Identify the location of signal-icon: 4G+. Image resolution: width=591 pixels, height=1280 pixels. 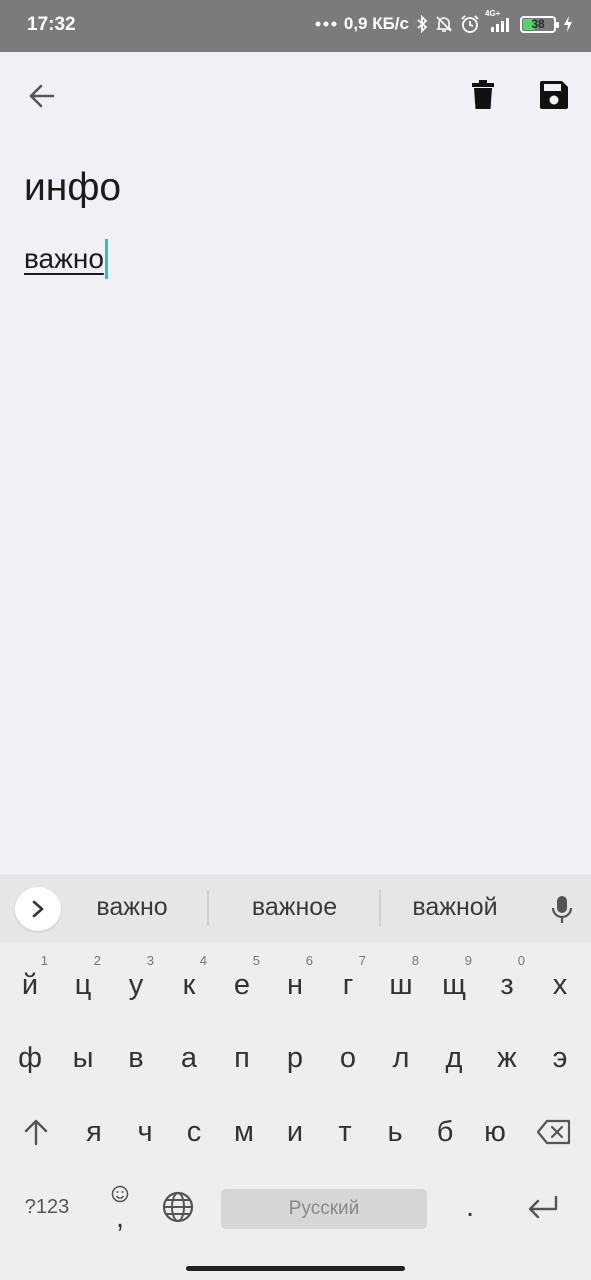
(499, 21).